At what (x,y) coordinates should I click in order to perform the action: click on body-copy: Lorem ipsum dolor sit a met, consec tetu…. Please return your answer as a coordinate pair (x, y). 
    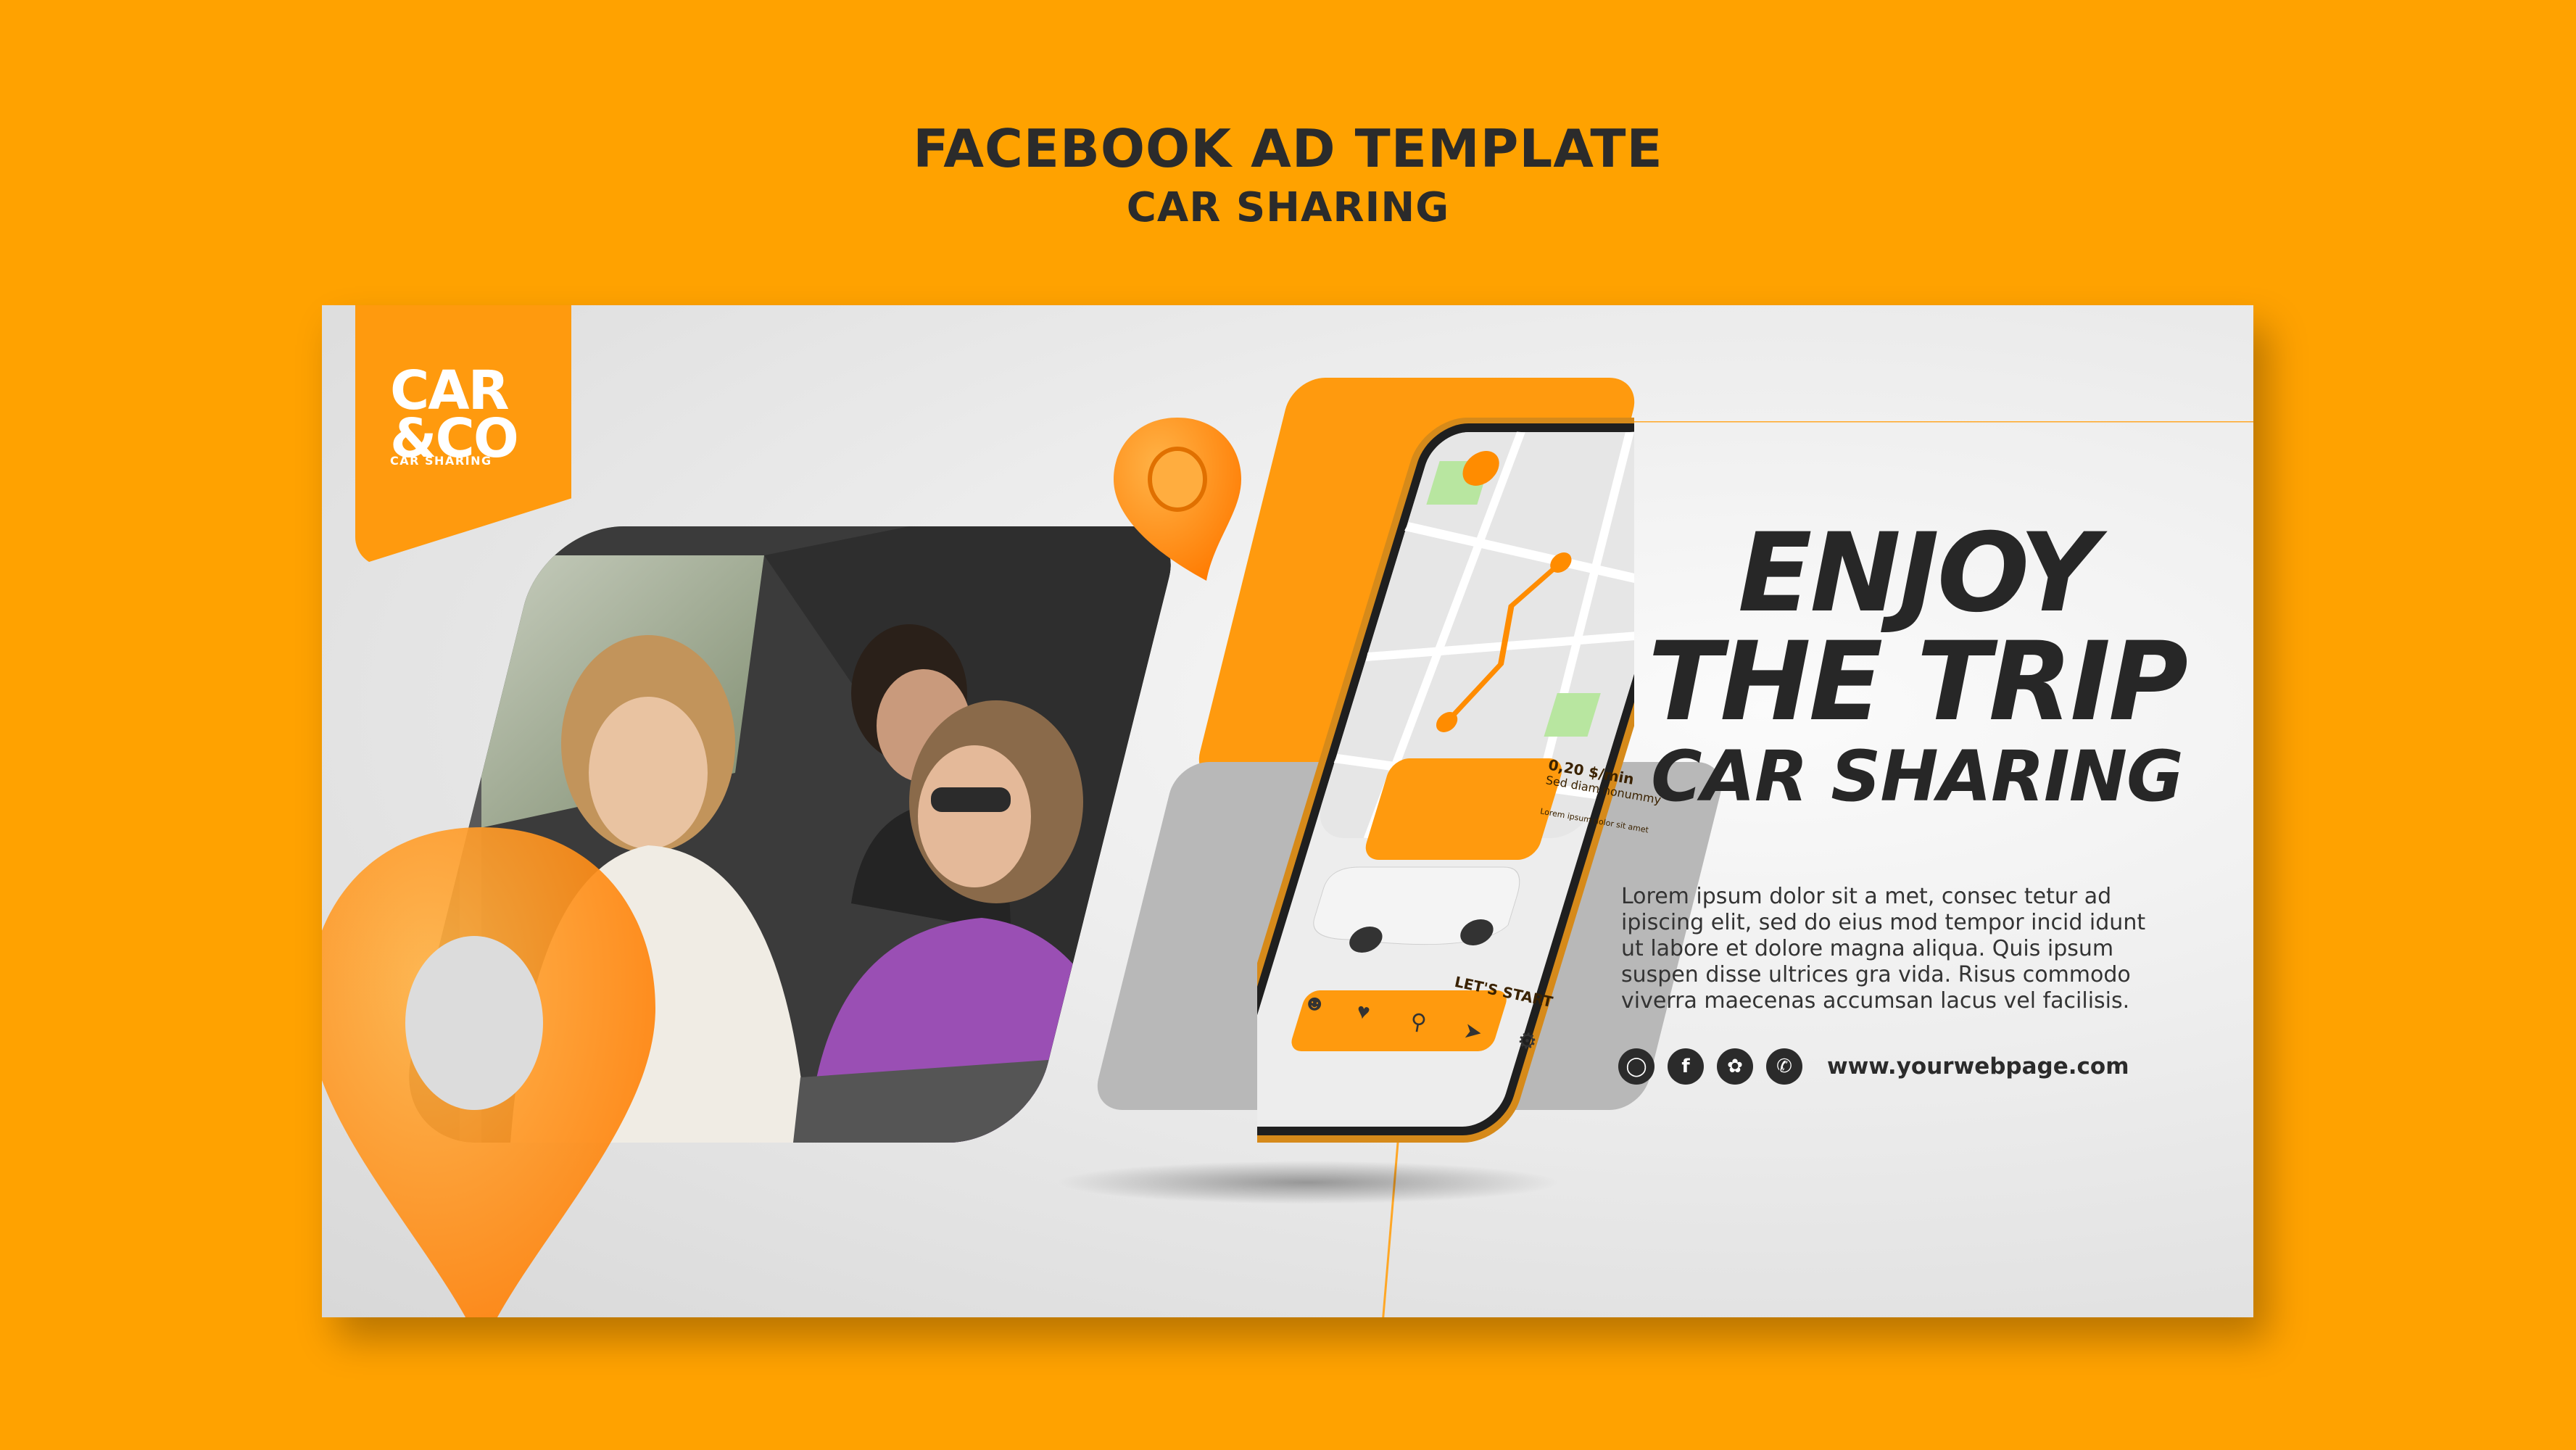
    Looking at the image, I should click on (1883, 949).